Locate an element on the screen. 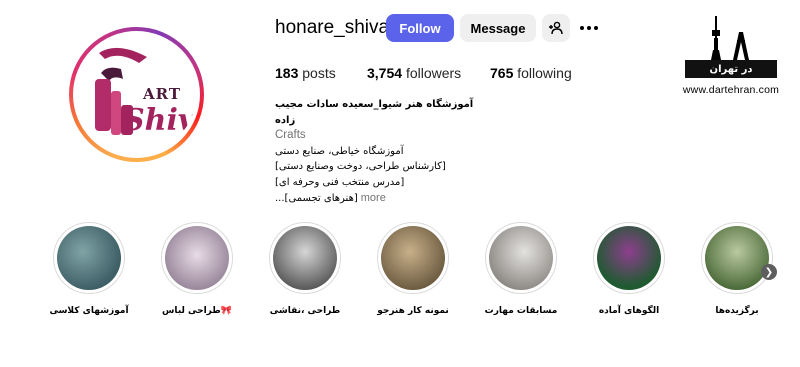  profile-username: honare_shiva is located at coordinates (332, 27).